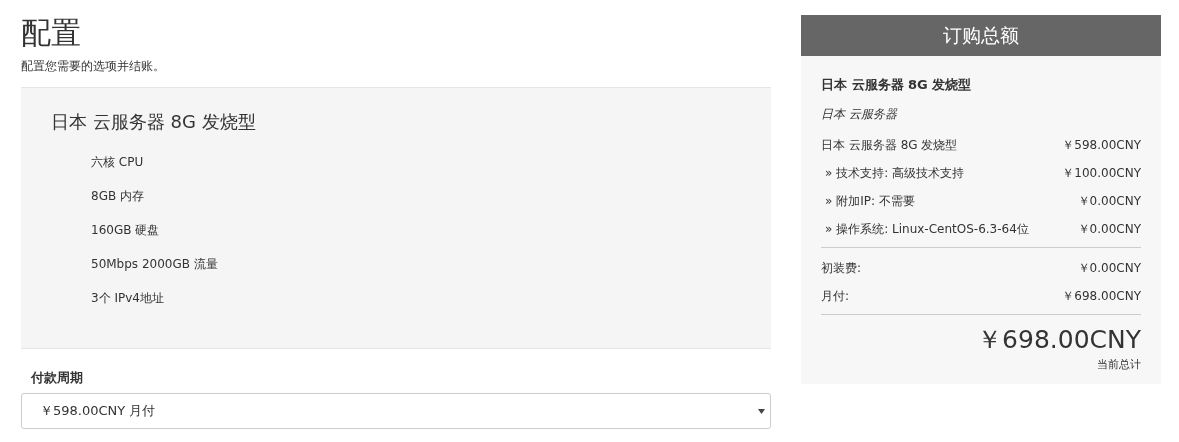  I want to click on option-label: » 操作系统: Linux-CentOS-6.3-64位, so click(927, 229).